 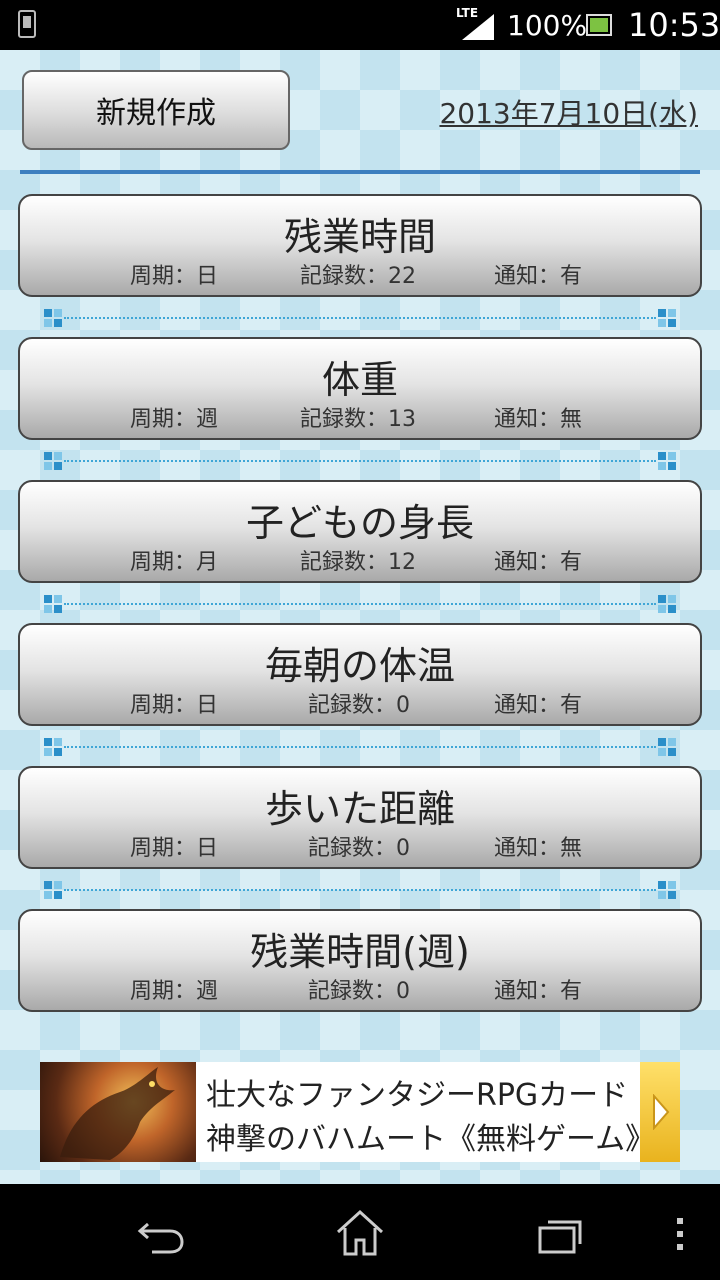 I want to click on item-record-count: 記録数：22, so click(x=358, y=276).